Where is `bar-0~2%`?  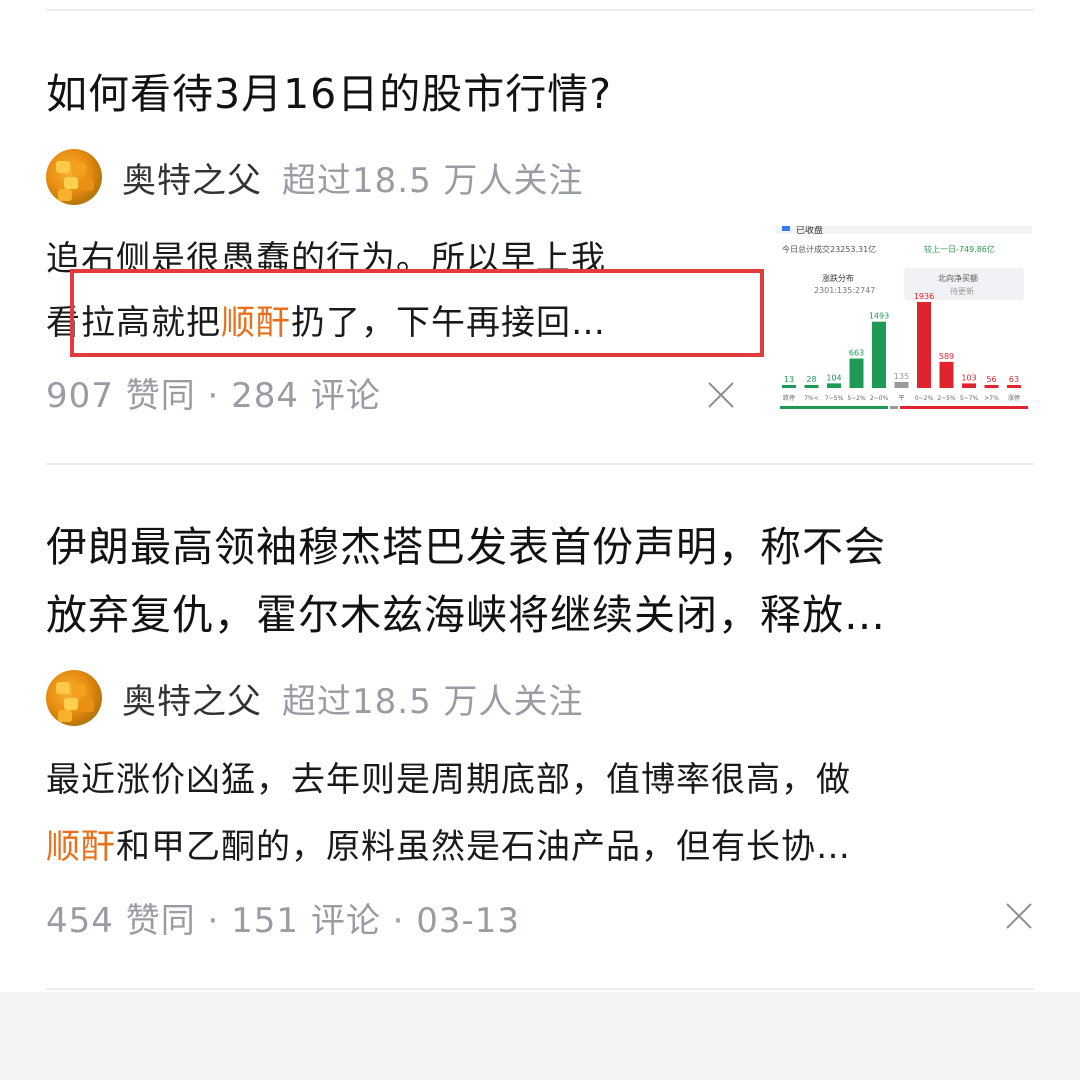
bar-0~2% is located at coordinates (924, 345).